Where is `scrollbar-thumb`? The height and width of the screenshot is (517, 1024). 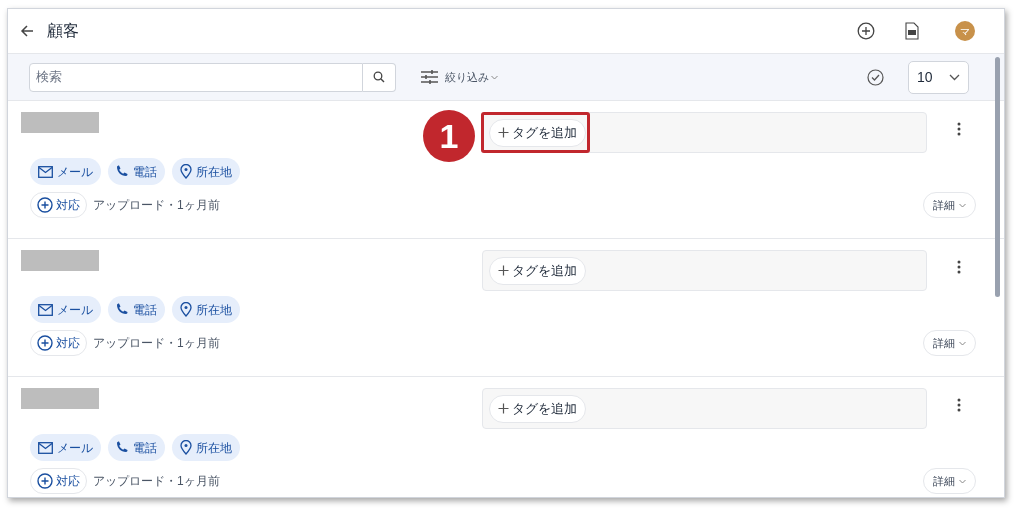 scrollbar-thumb is located at coordinates (997, 177).